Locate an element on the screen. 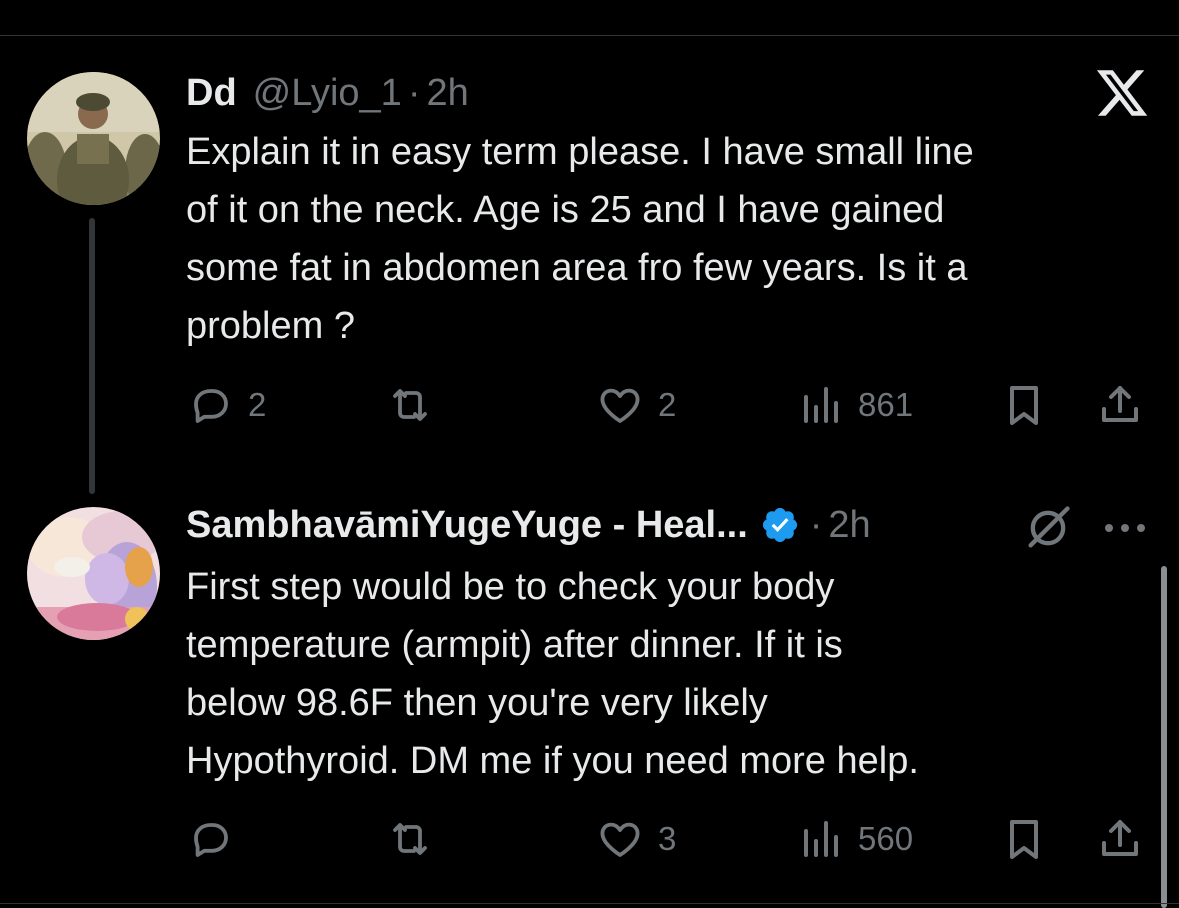 Image resolution: width=1179 pixels, height=908 pixels. view-count: 560 is located at coordinates (886, 838).